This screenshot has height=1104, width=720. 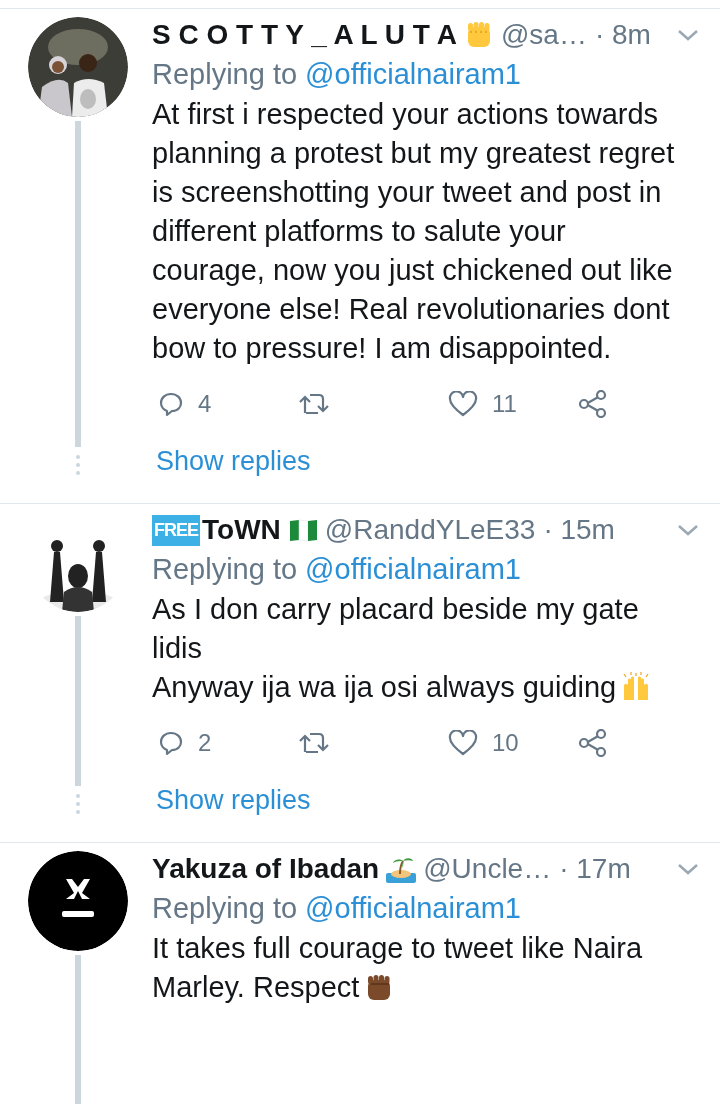 I want to click on tweet-text-line: Marley. Respect, so click(x=256, y=987).